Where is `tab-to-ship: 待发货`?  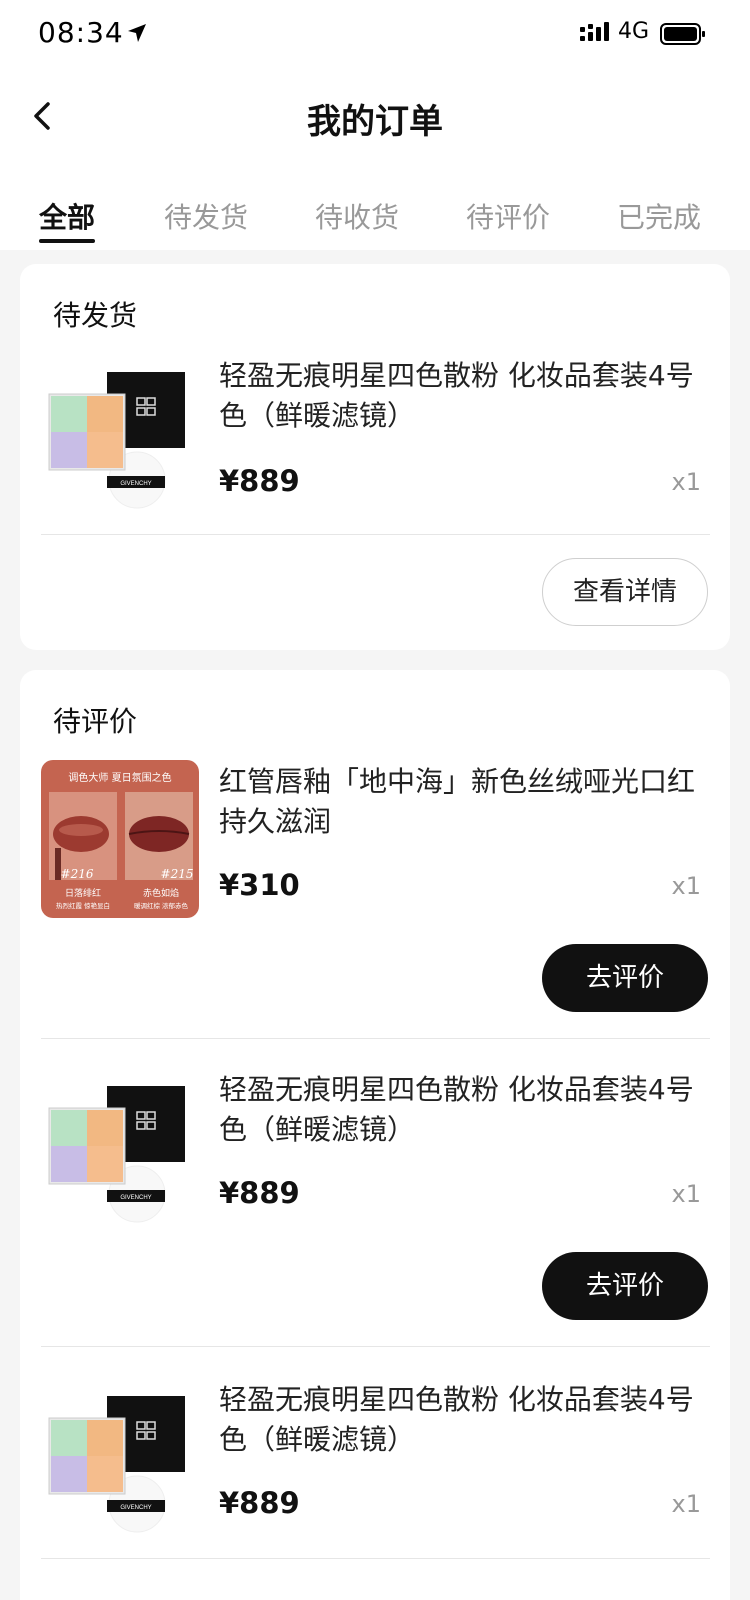 tab-to-ship: 待发货 is located at coordinates (206, 216).